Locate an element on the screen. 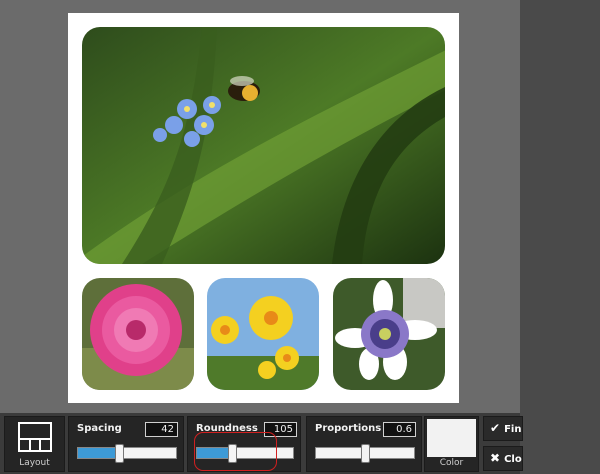 The image size is (600, 474). right-side-panel is located at coordinates (560, 237).